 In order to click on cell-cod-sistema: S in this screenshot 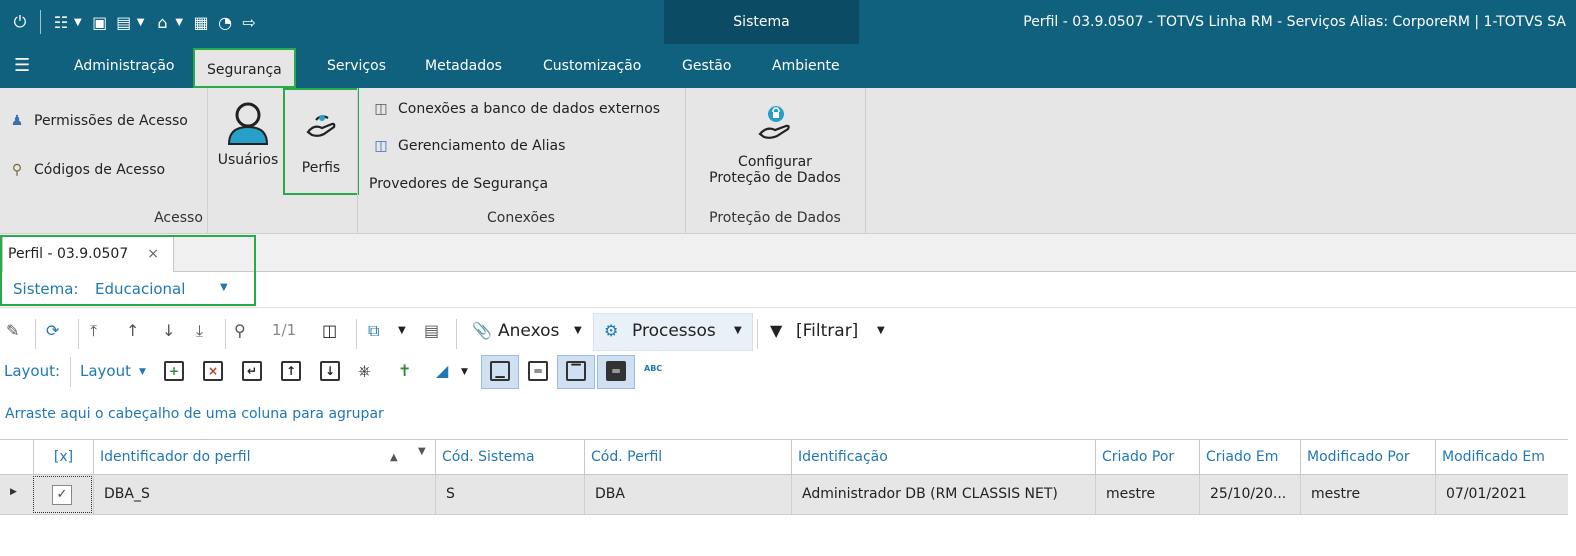, I will do `click(509, 494)`.